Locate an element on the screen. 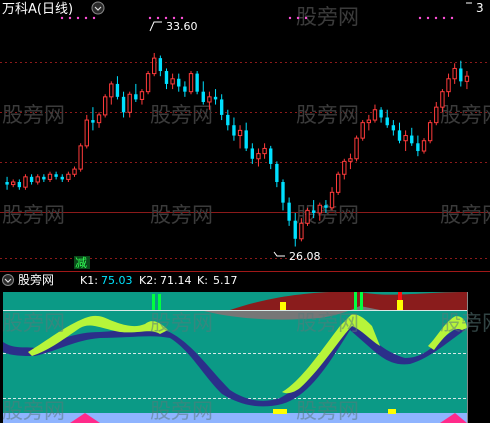  red-signal-bar is located at coordinates (400, 296).